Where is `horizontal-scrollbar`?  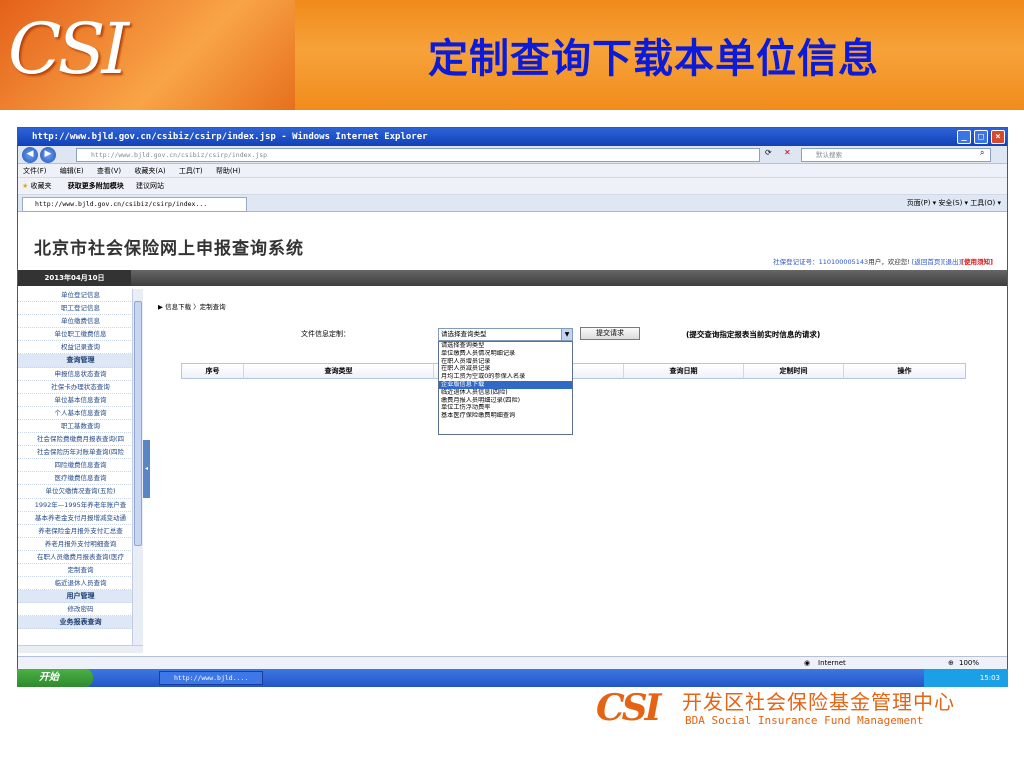
horizontal-scrollbar is located at coordinates (80, 649).